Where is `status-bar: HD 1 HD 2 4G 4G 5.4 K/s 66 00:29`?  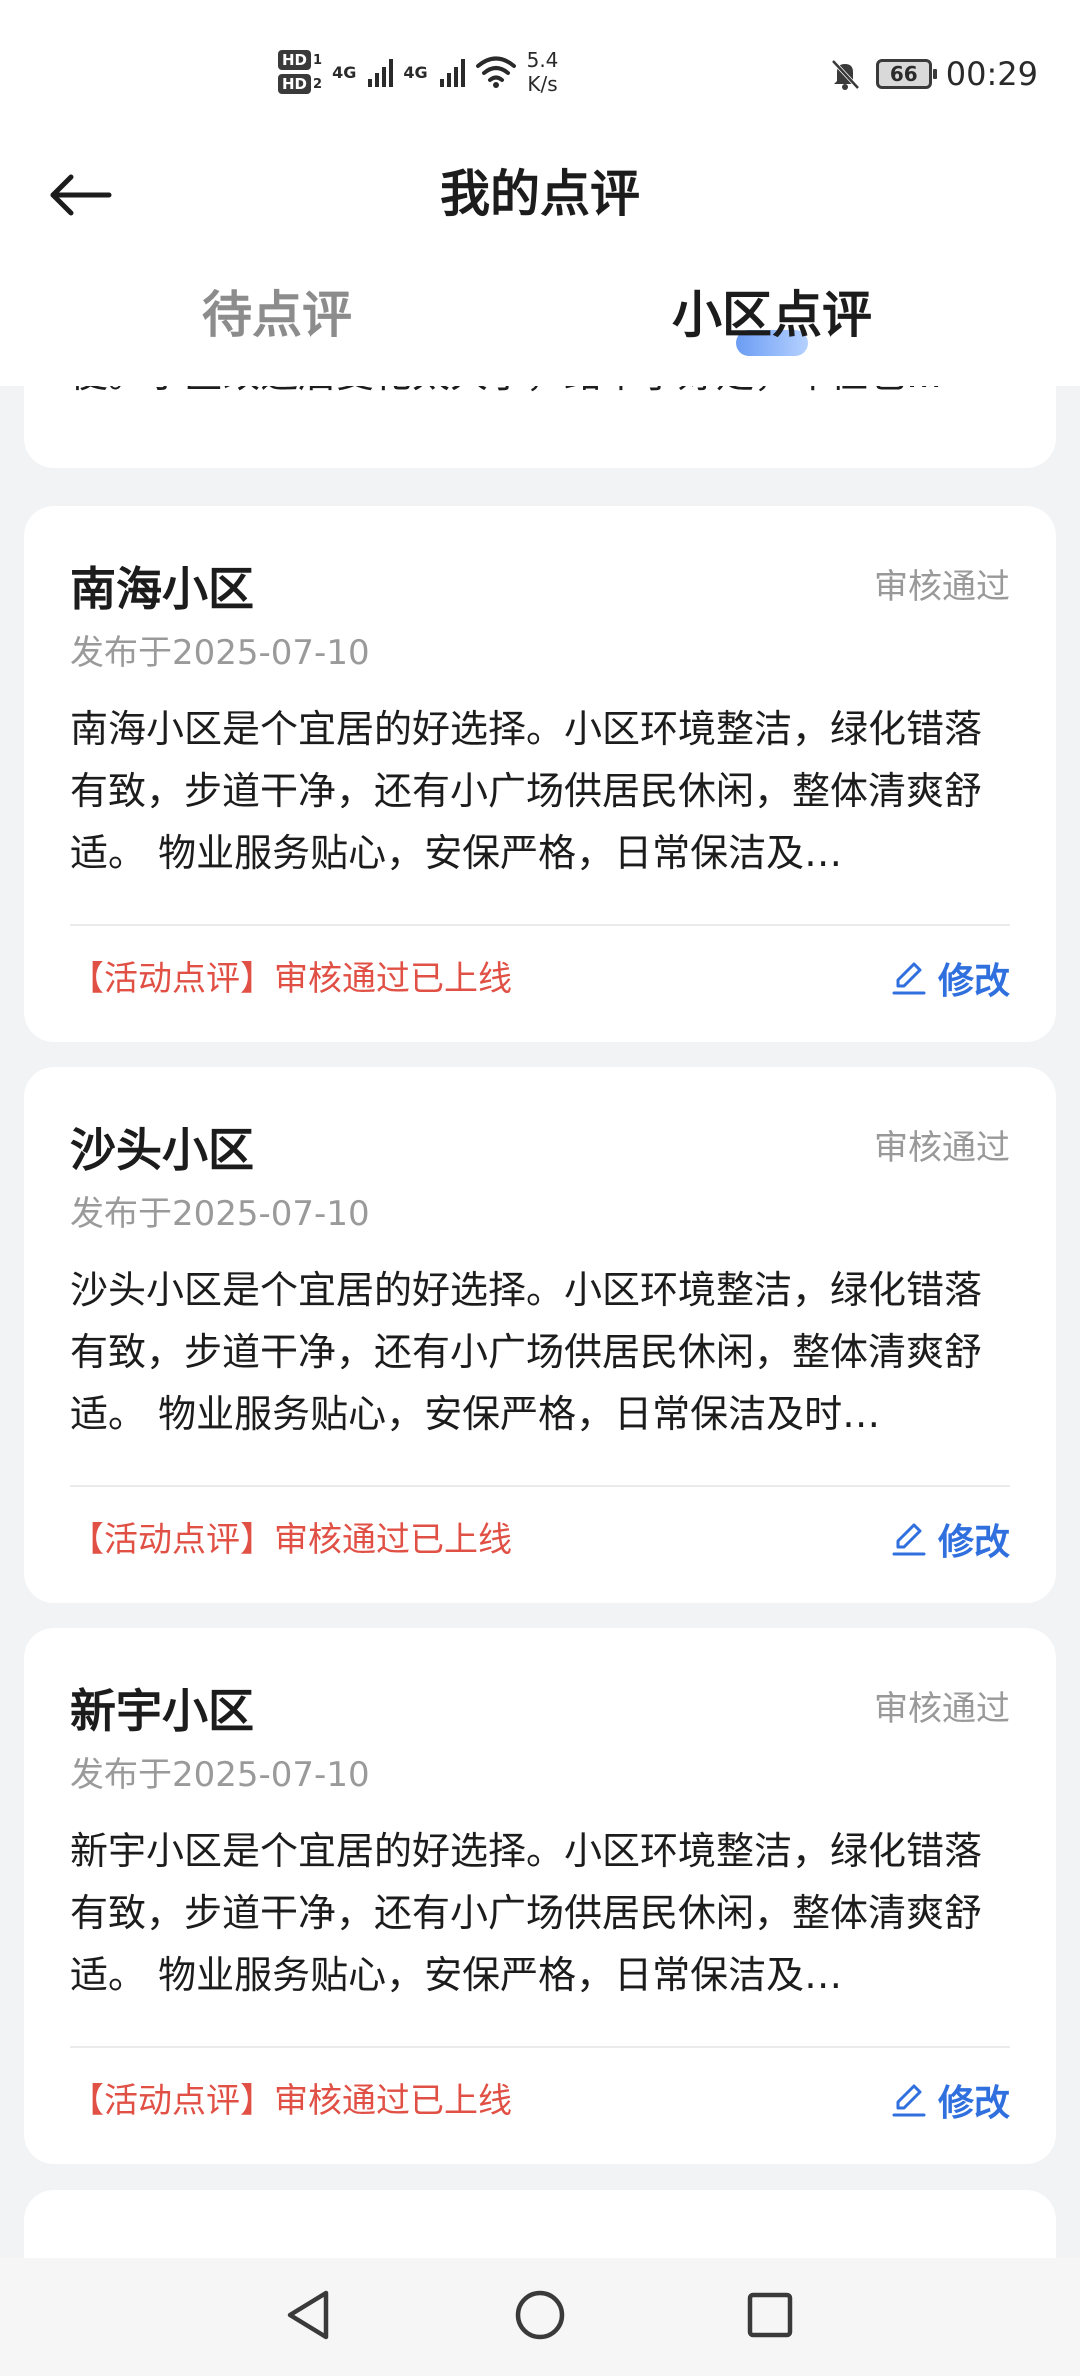 status-bar: HD 1 HD 2 4G 4G 5.4 K/s 66 00:29 is located at coordinates (540, 65).